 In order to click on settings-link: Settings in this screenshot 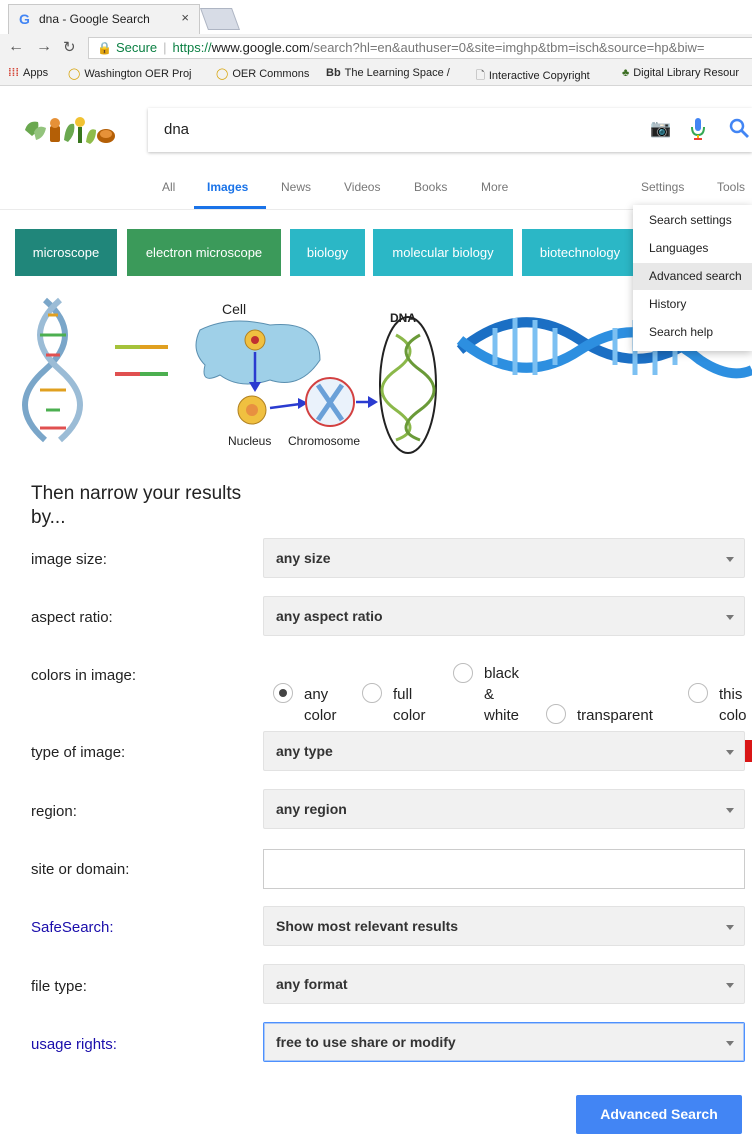, I will do `click(662, 187)`.